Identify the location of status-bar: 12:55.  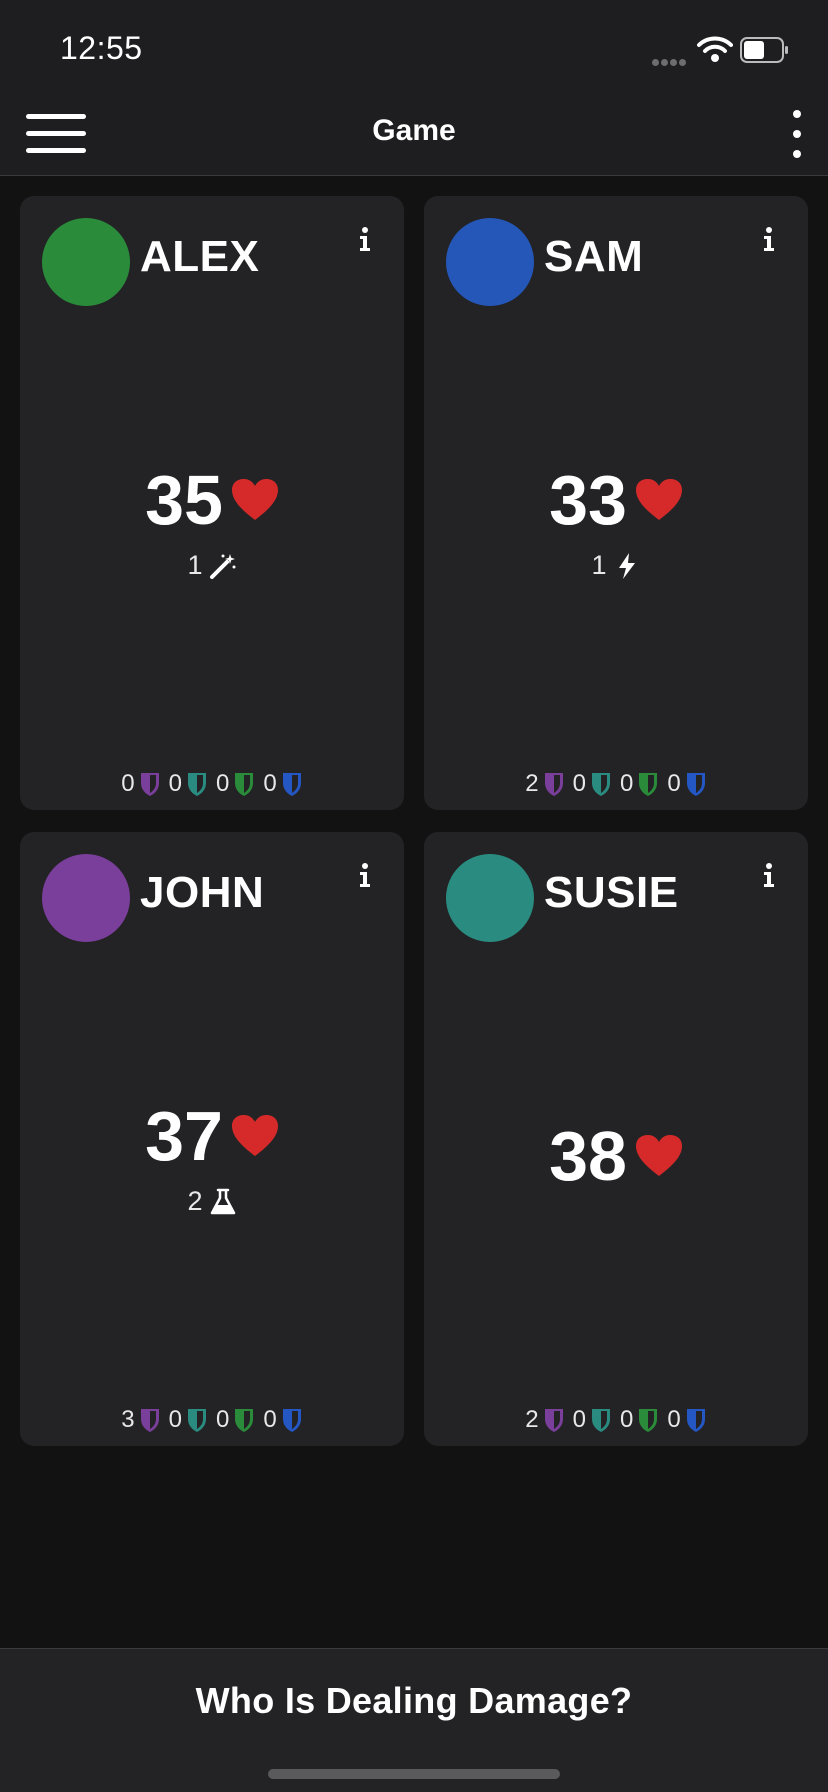
(414, 46).